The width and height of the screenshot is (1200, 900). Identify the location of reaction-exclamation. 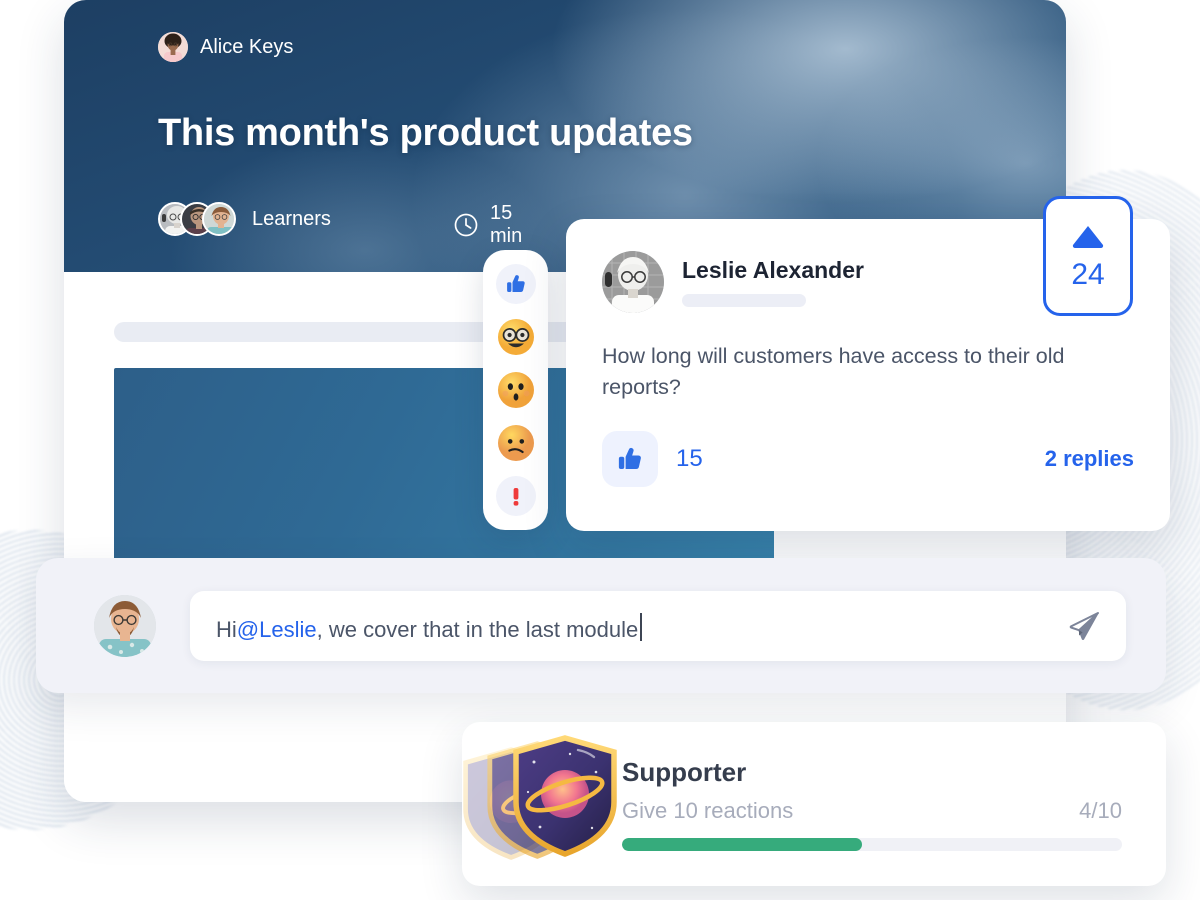
(515, 496).